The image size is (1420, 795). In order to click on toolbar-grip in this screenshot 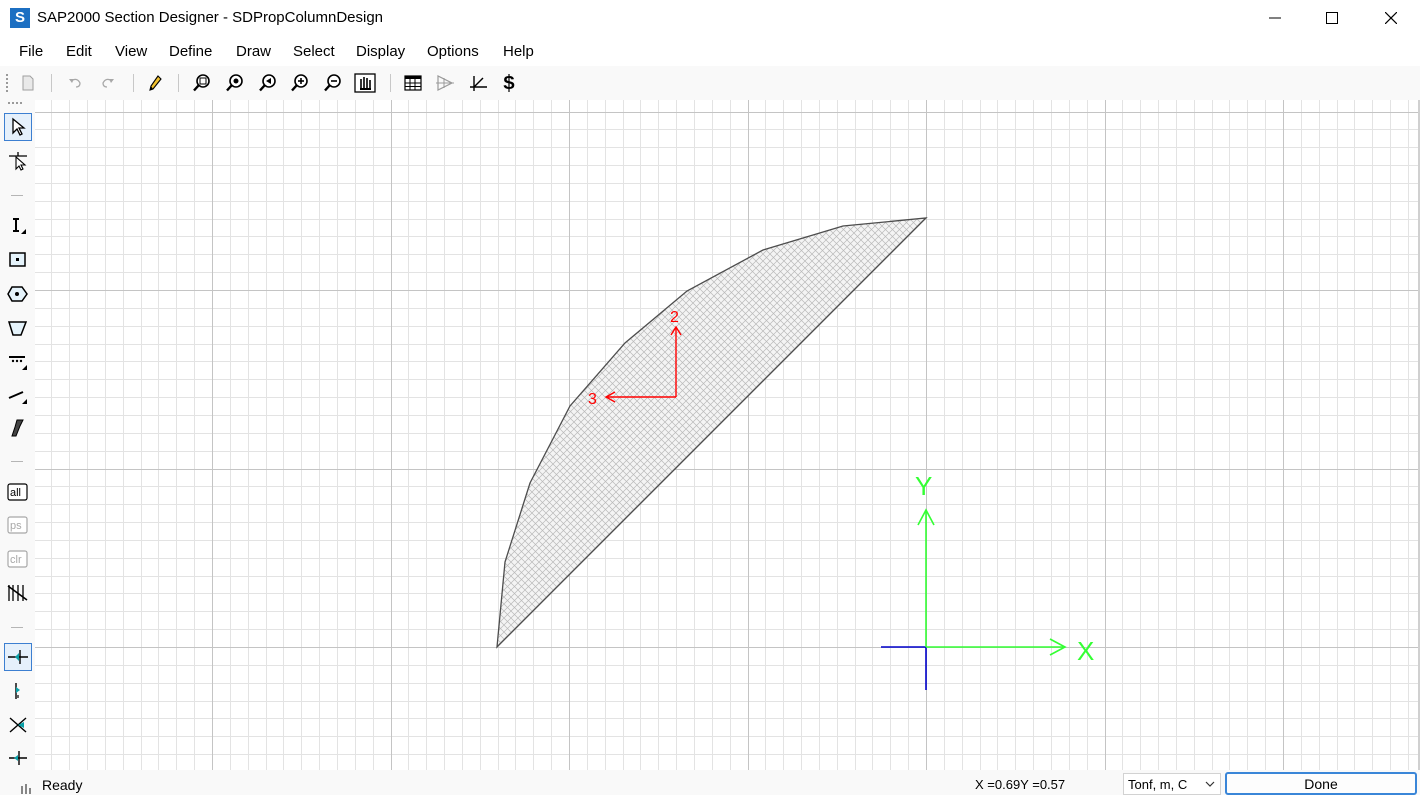, I will do `click(7, 83)`.